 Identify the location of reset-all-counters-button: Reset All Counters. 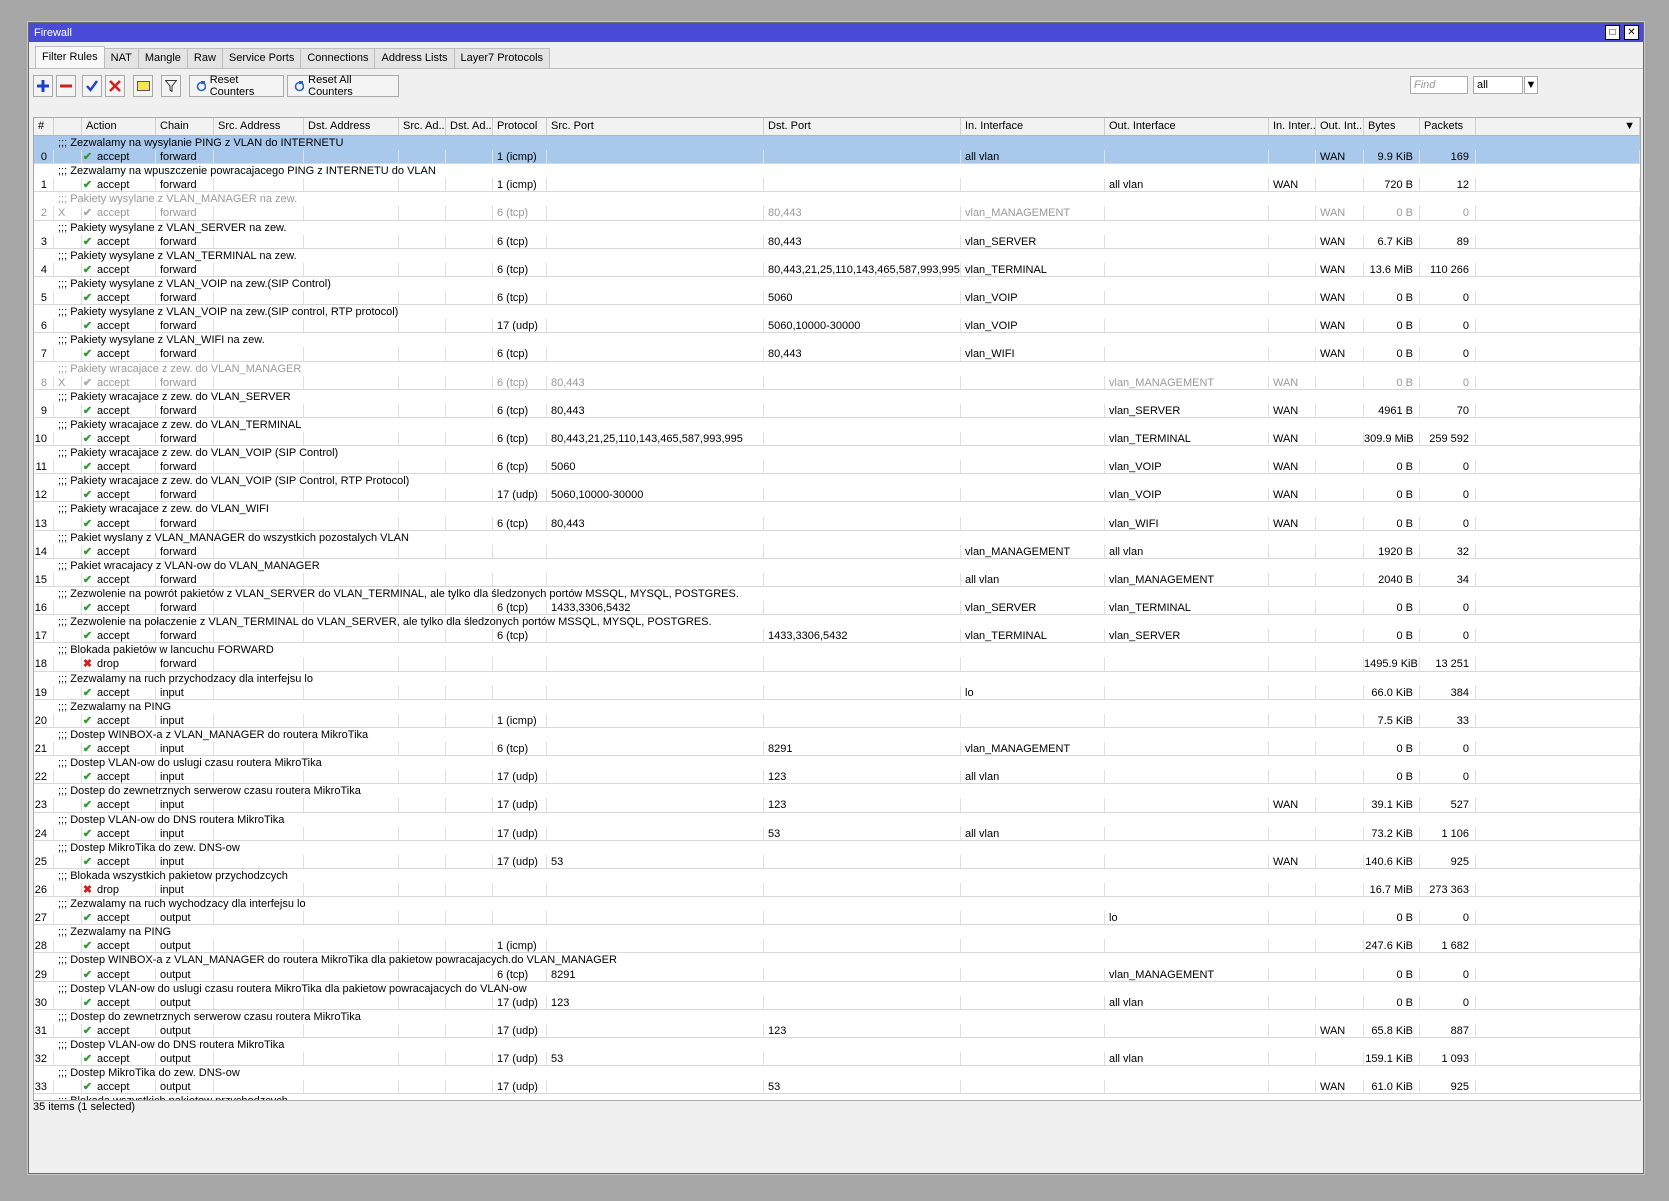
(343, 86).